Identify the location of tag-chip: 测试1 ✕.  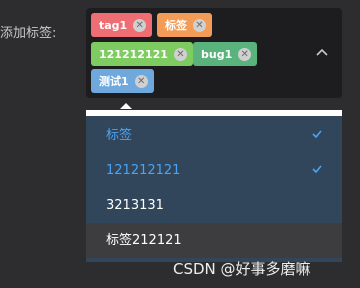
(122, 81).